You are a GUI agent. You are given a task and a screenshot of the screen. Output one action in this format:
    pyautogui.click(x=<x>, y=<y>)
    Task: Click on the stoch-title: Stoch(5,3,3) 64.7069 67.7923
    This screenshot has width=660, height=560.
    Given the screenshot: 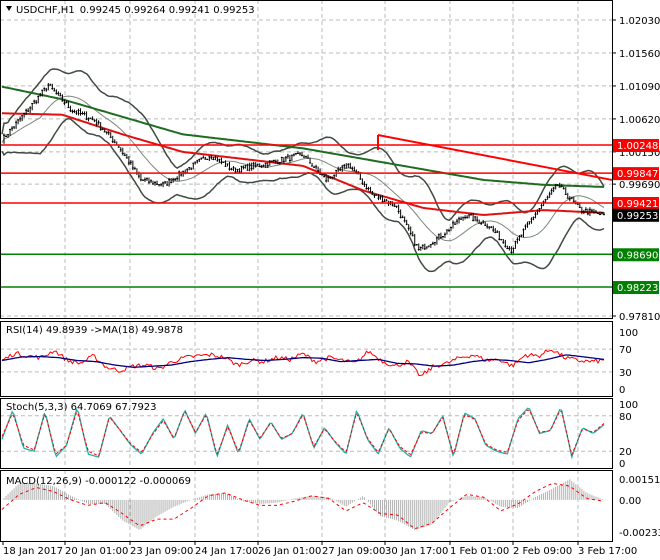 What is the action you would take?
    pyautogui.click(x=81, y=407)
    